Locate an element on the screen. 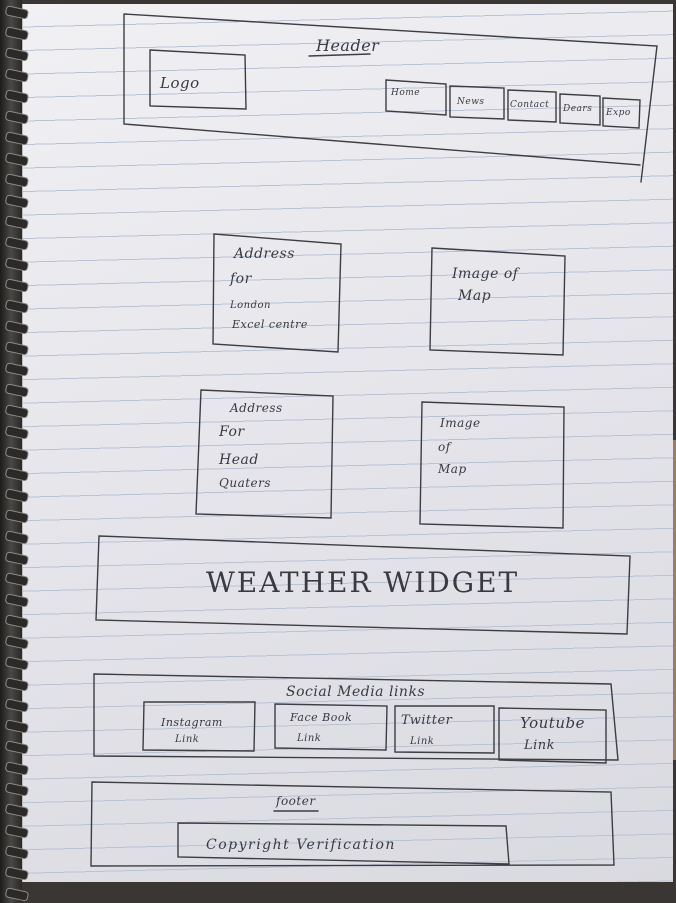 The width and height of the screenshot is (676, 903). social-media-title: Social Media links is located at coordinates (356, 692).